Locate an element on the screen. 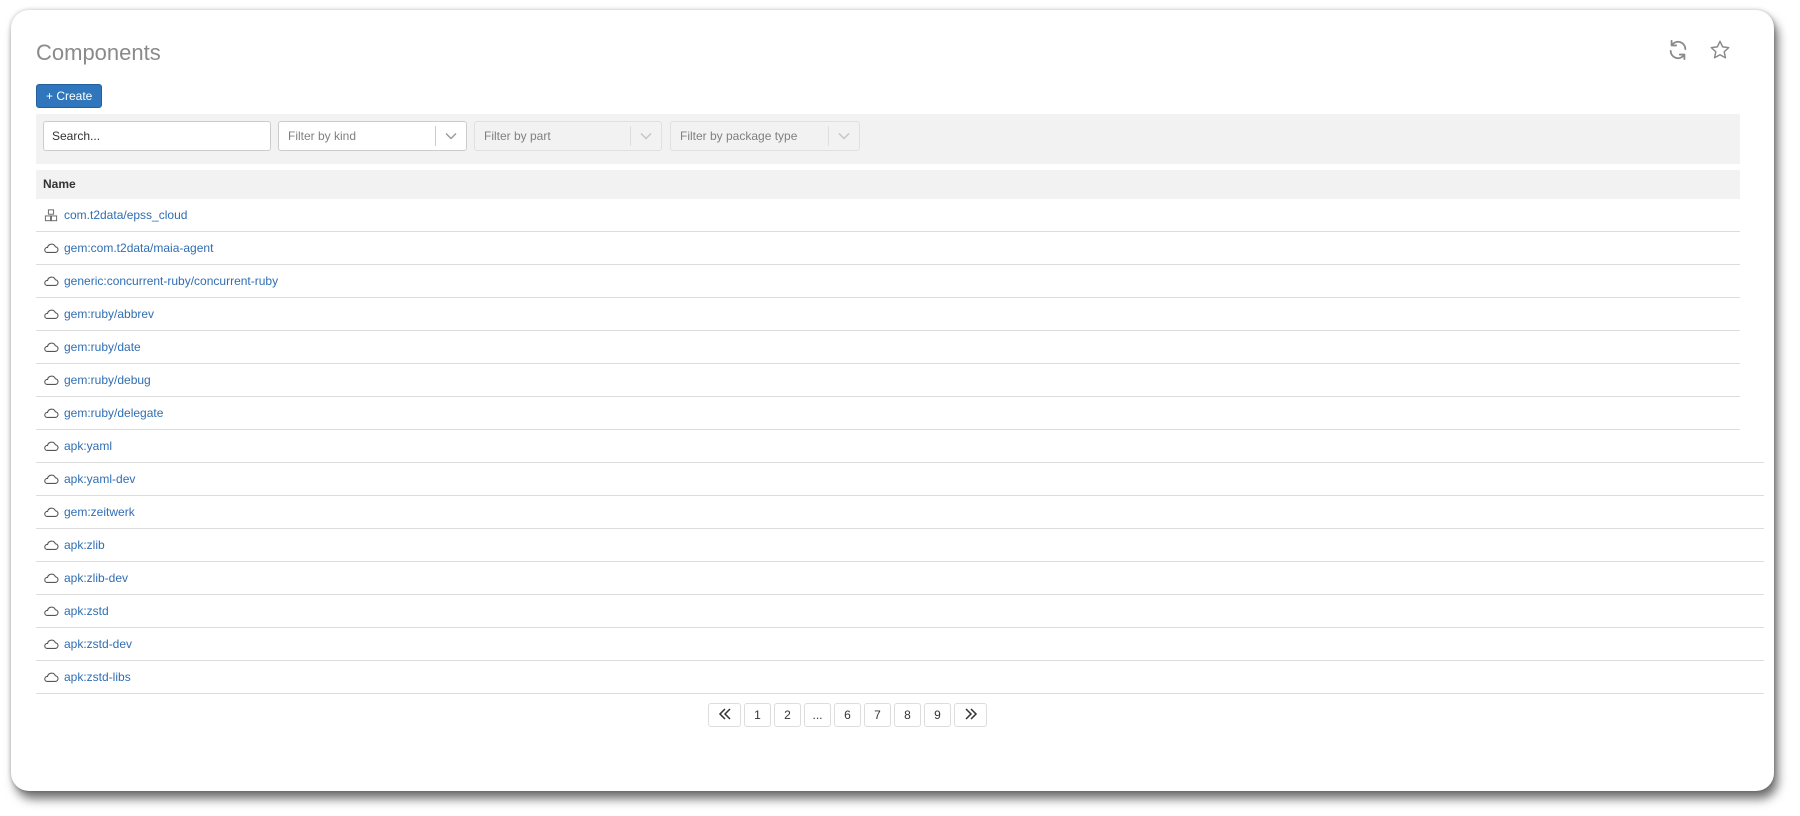  table-row: gem:com.t2data/maia-agent is located at coordinates (888, 248).